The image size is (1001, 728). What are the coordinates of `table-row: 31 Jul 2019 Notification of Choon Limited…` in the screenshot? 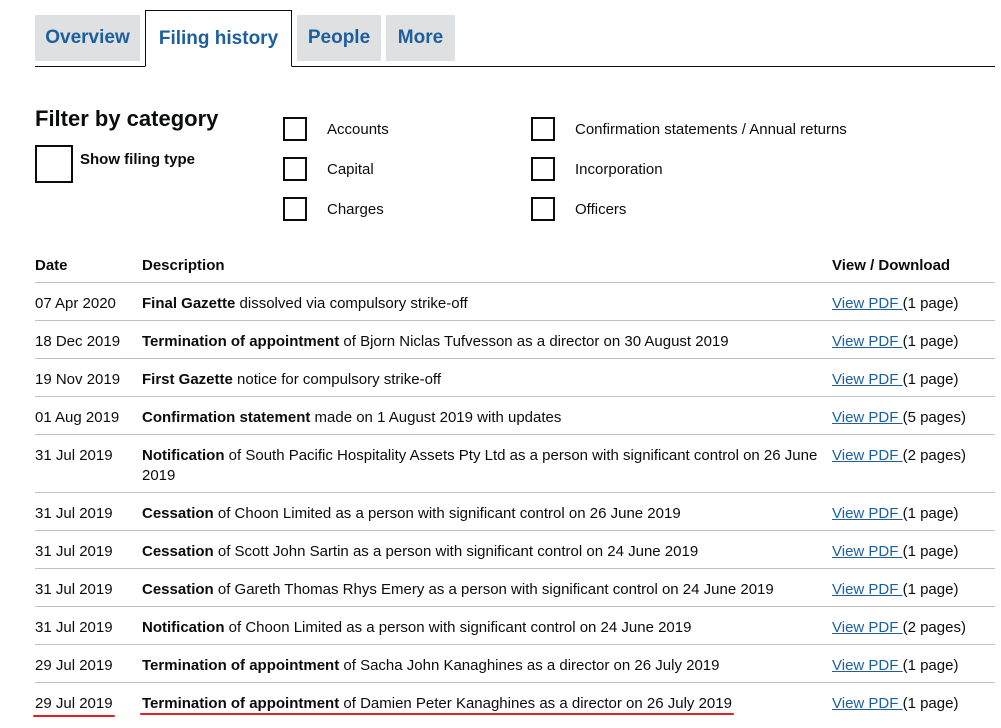 It's located at (515, 626).